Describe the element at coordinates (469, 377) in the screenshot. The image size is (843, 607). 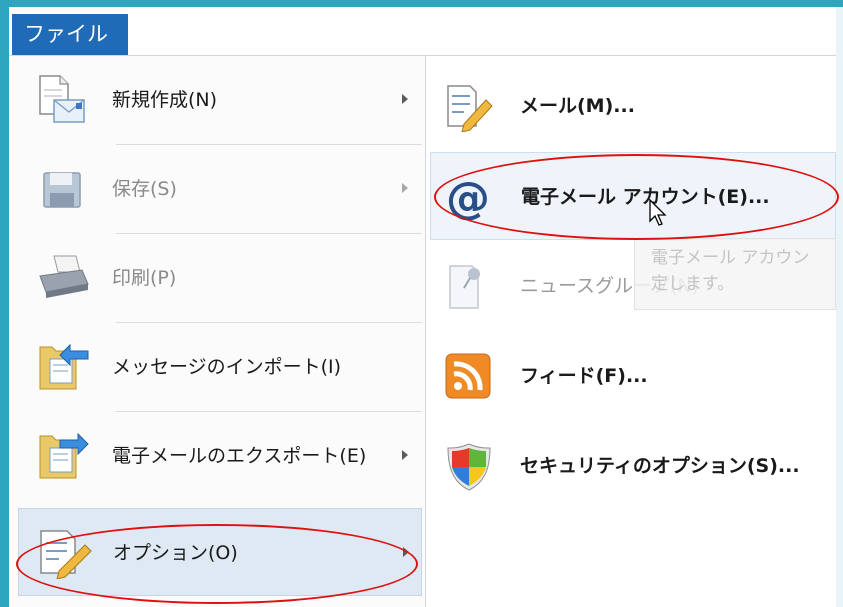
I see `rss-feed-icon` at that location.